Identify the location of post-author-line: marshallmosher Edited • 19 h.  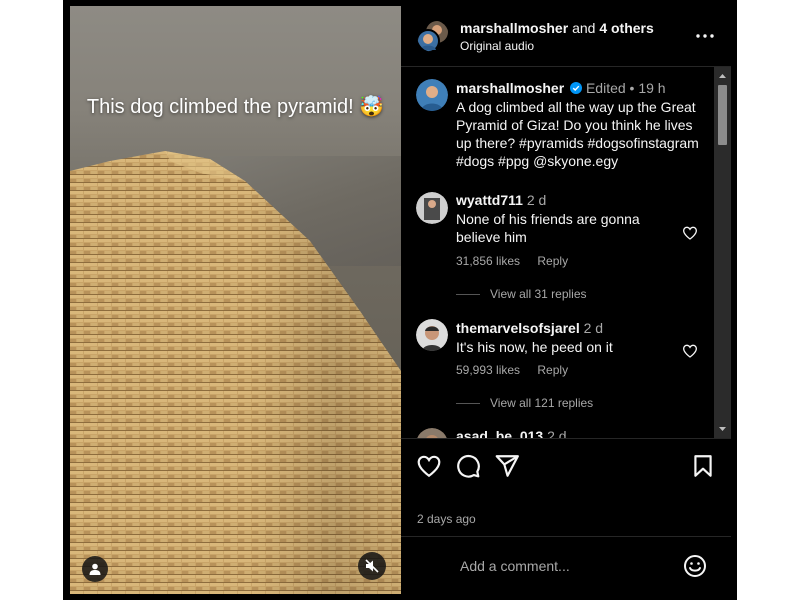
(561, 88).